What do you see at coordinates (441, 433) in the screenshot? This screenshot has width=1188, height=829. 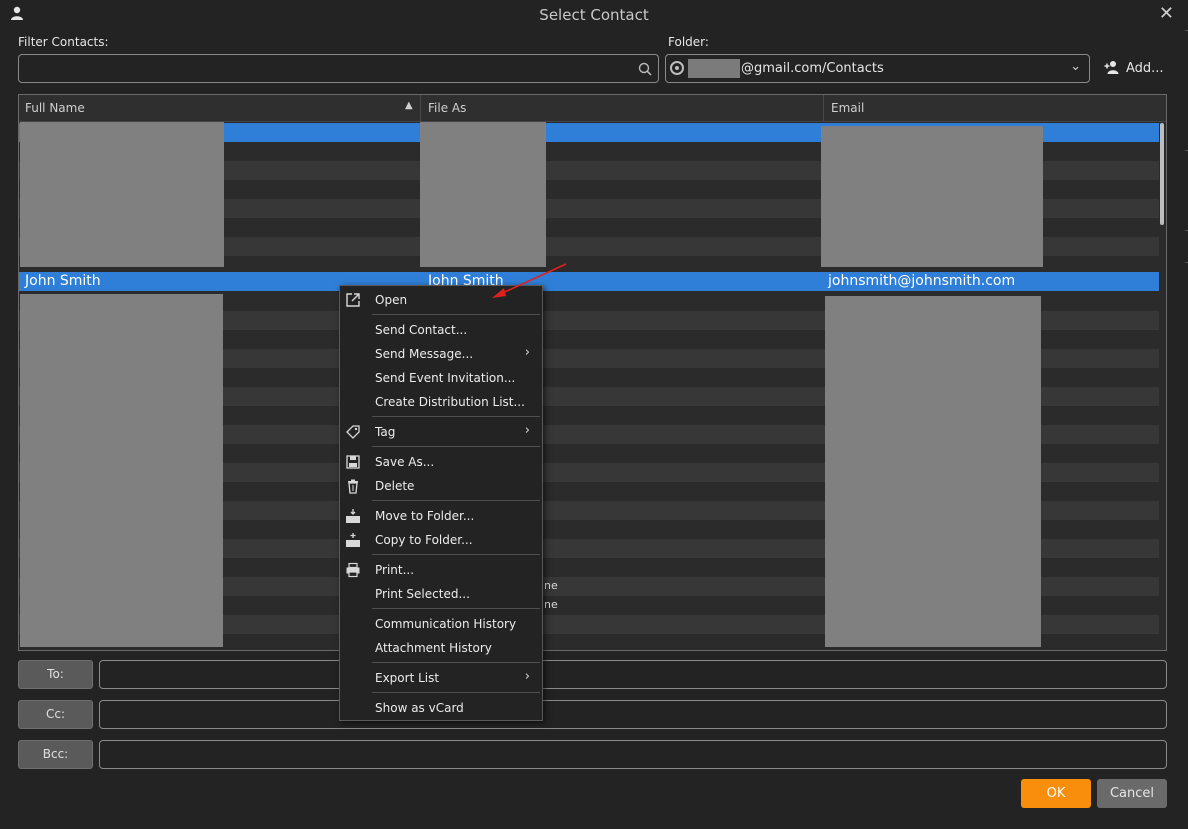 I see `menu-item-tag: Tag ›` at bounding box center [441, 433].